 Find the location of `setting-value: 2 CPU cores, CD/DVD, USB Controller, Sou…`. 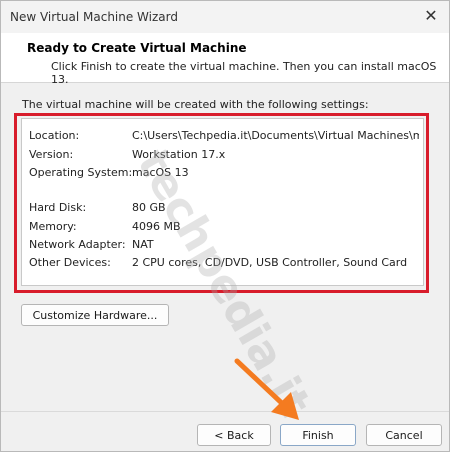

setting-value: 2 CPU cores, CD/DVD, USB Controller, Sou… is located at coordinates (270, 262).